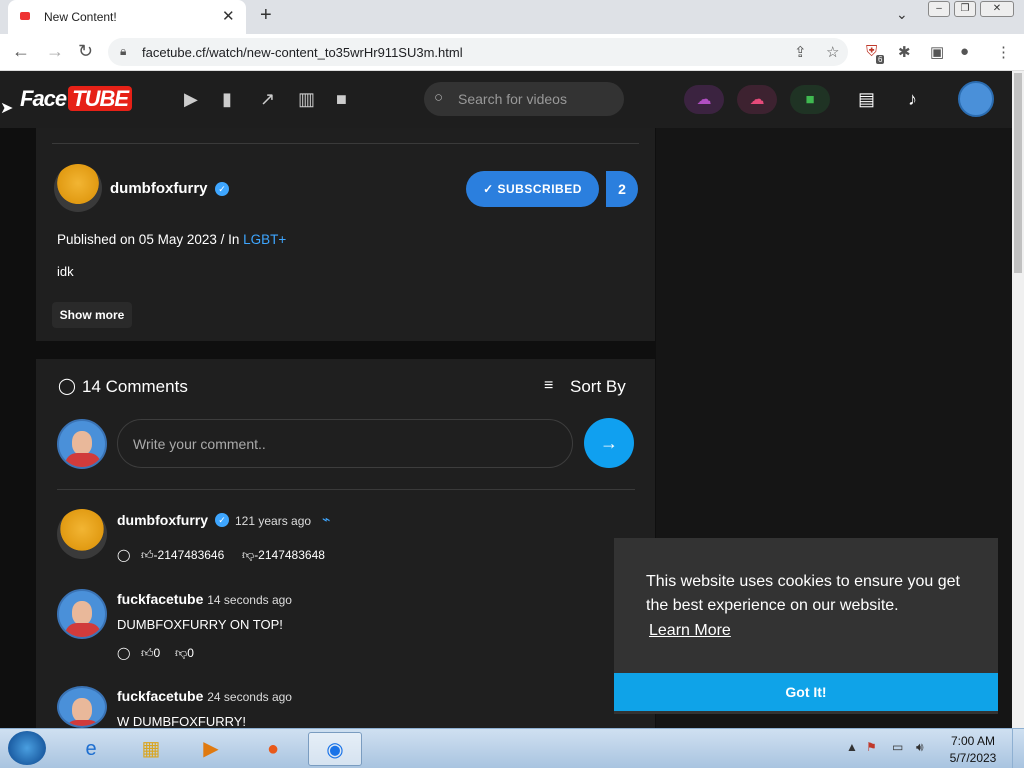 The width and height of the screenshot is (1024, 768). I want to click on subscribe-label: SUBSCRIBED, so click(539, 189).